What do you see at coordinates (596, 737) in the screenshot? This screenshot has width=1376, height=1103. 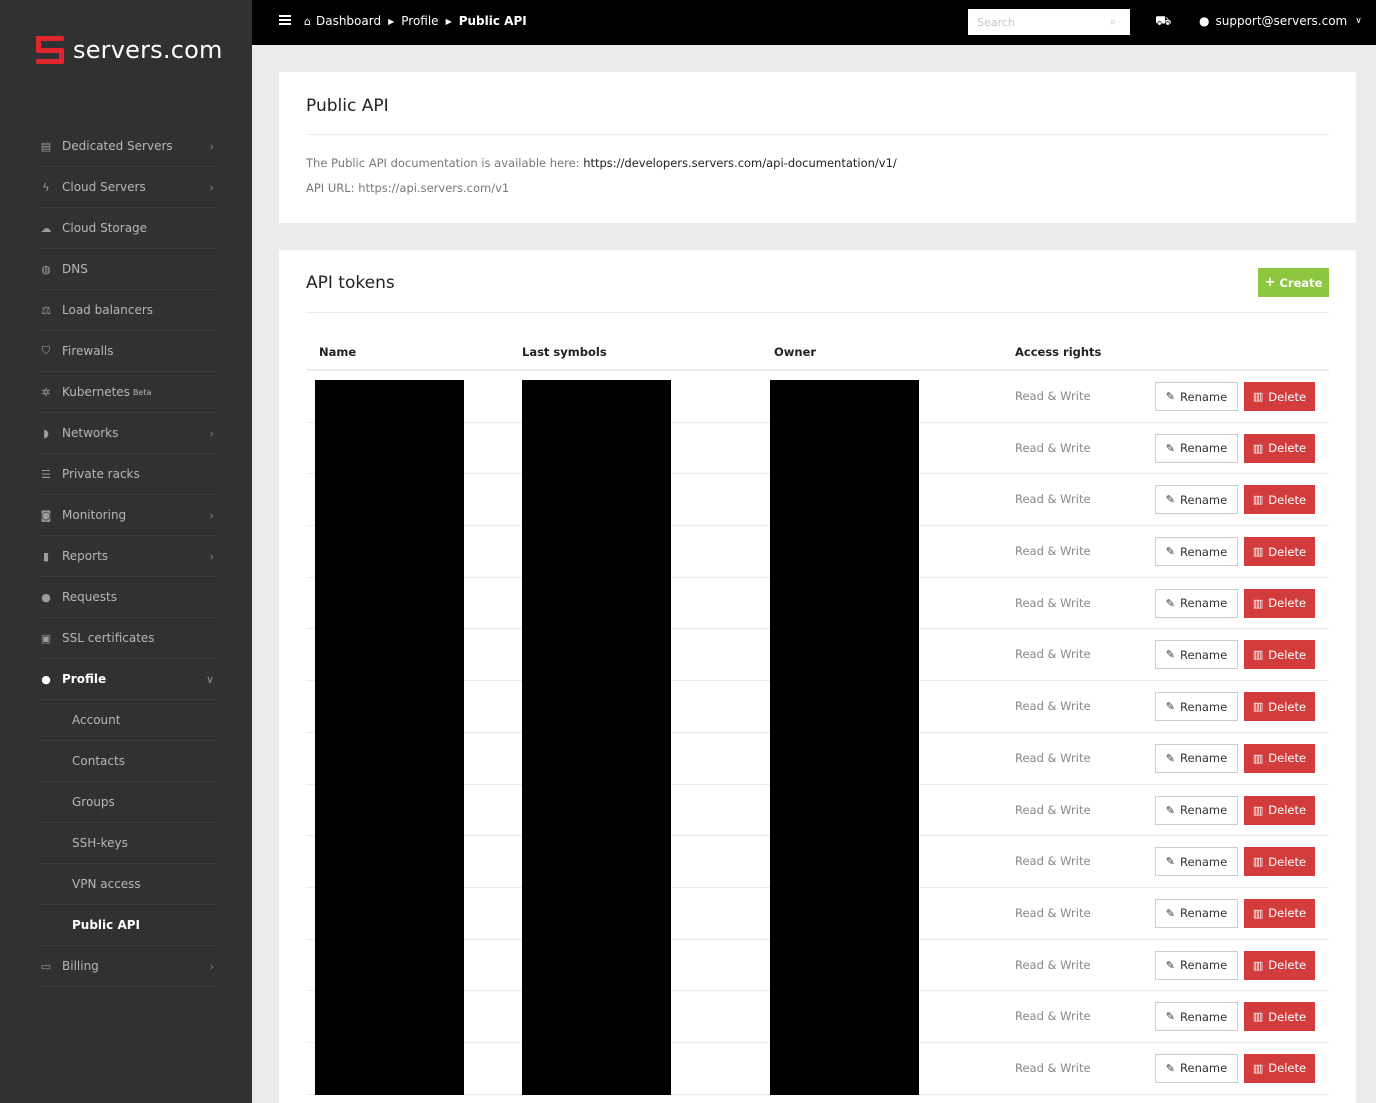 I see `redaction-block` at bounding box center [596, 737].